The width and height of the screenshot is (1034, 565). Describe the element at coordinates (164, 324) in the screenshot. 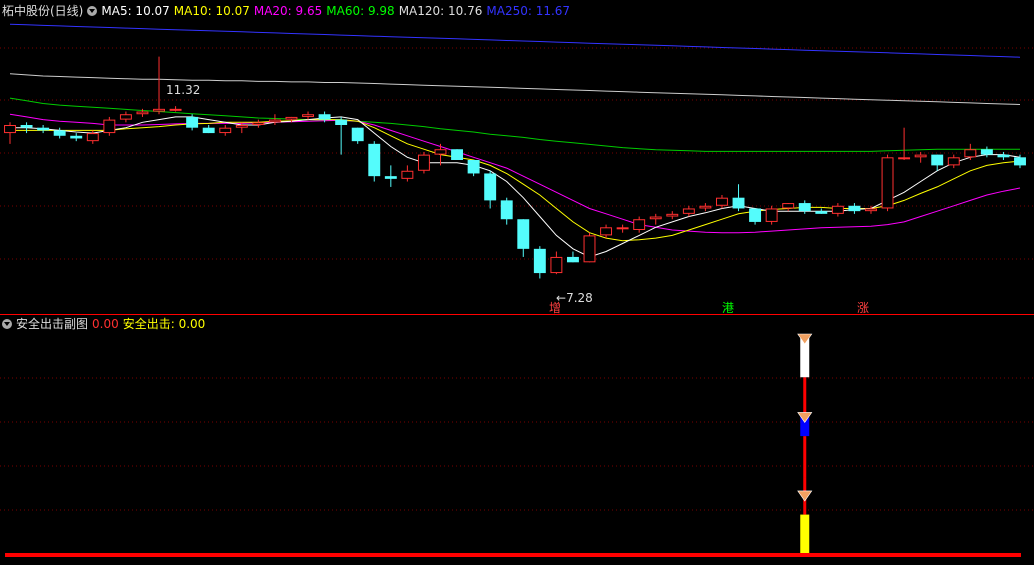

I see `sub-chart-indicator: 安全出击: 0.00` at that location.